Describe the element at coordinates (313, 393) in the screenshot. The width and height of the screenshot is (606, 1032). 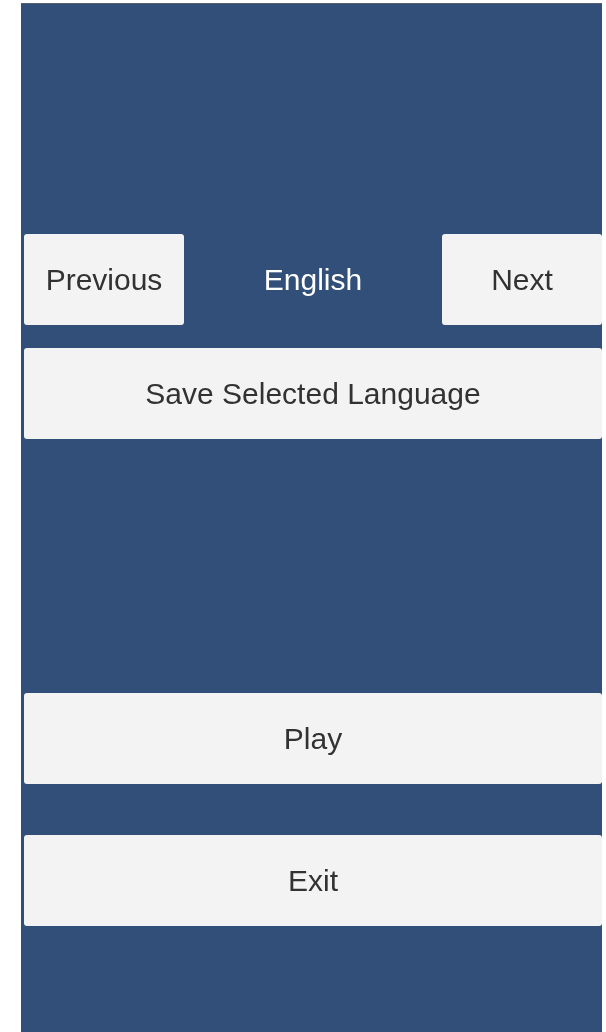
I see `save-language-button: Save Selected Language` at that location.